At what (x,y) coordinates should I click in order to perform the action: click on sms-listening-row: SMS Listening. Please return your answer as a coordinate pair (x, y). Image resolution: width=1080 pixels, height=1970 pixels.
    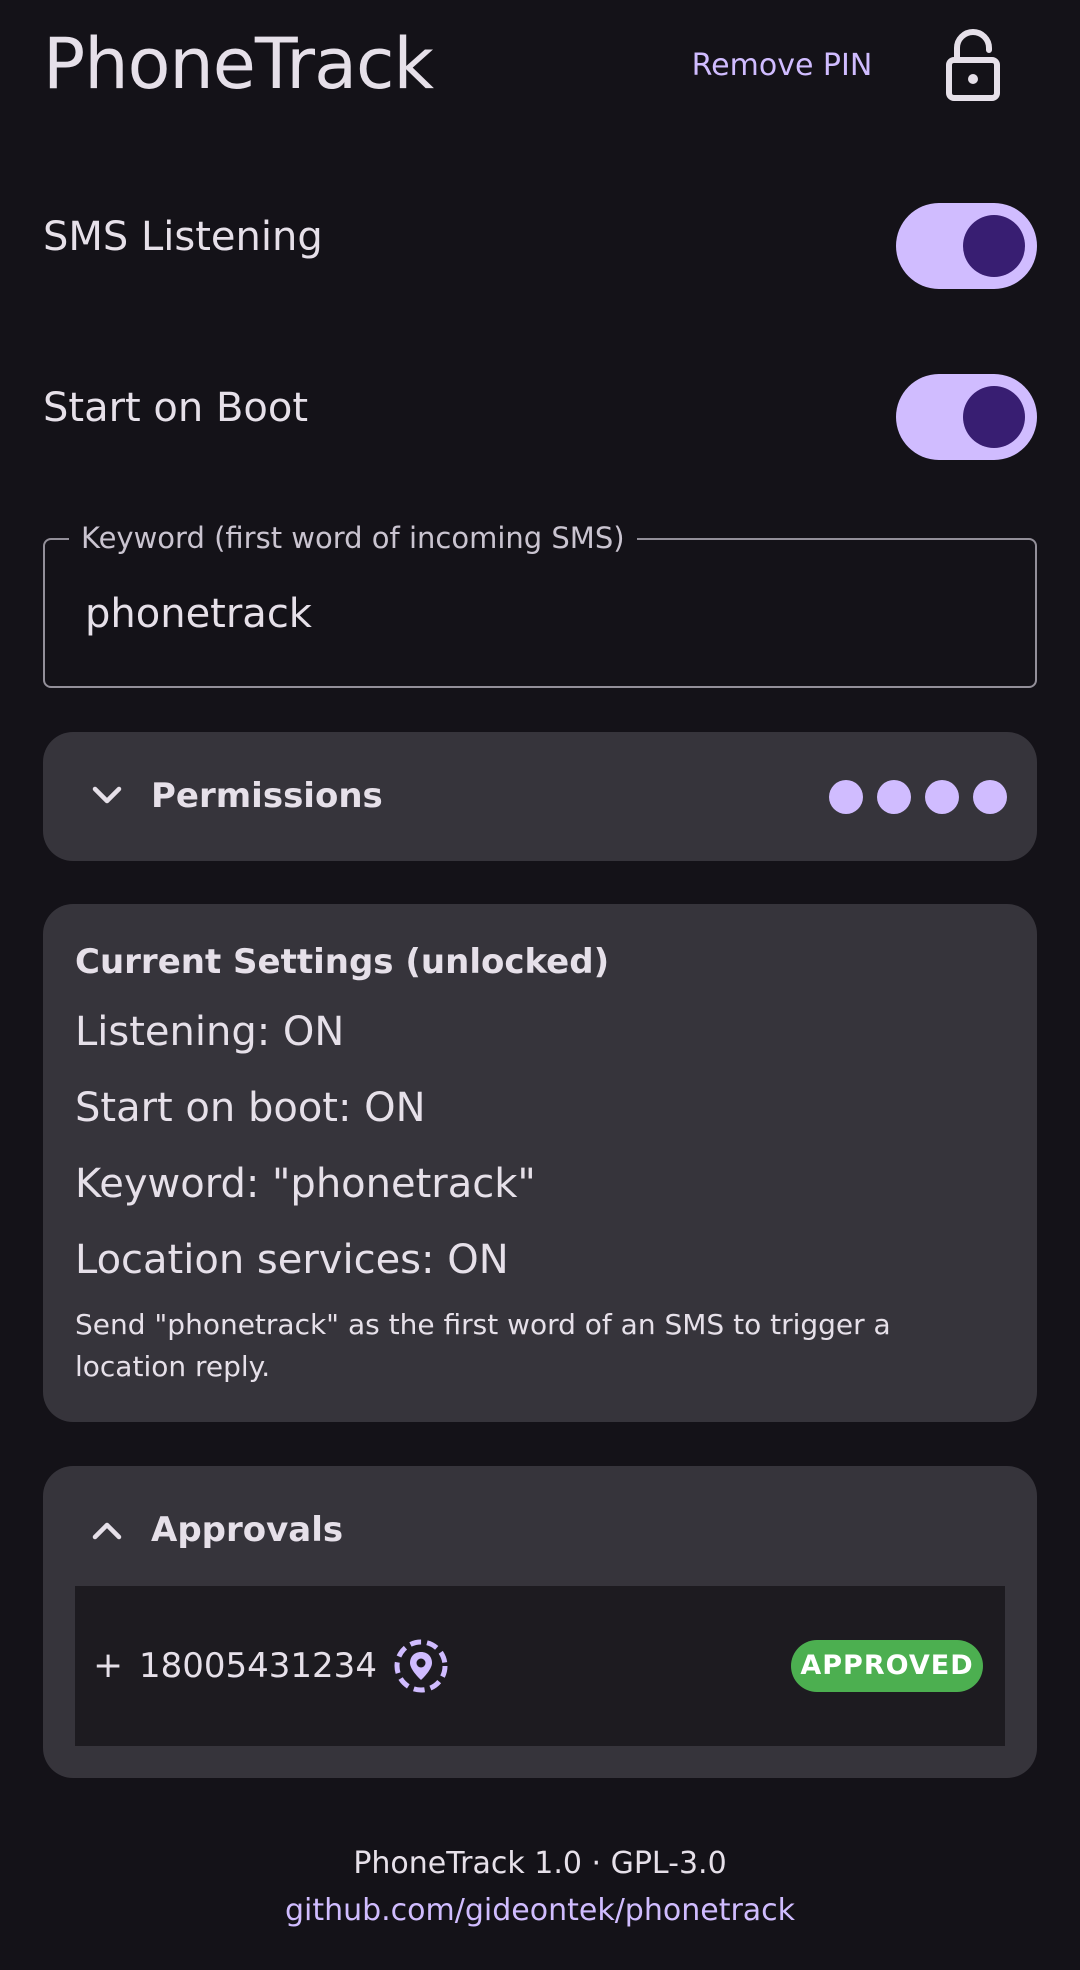
    Looking at the image, I should click on (540, 237).